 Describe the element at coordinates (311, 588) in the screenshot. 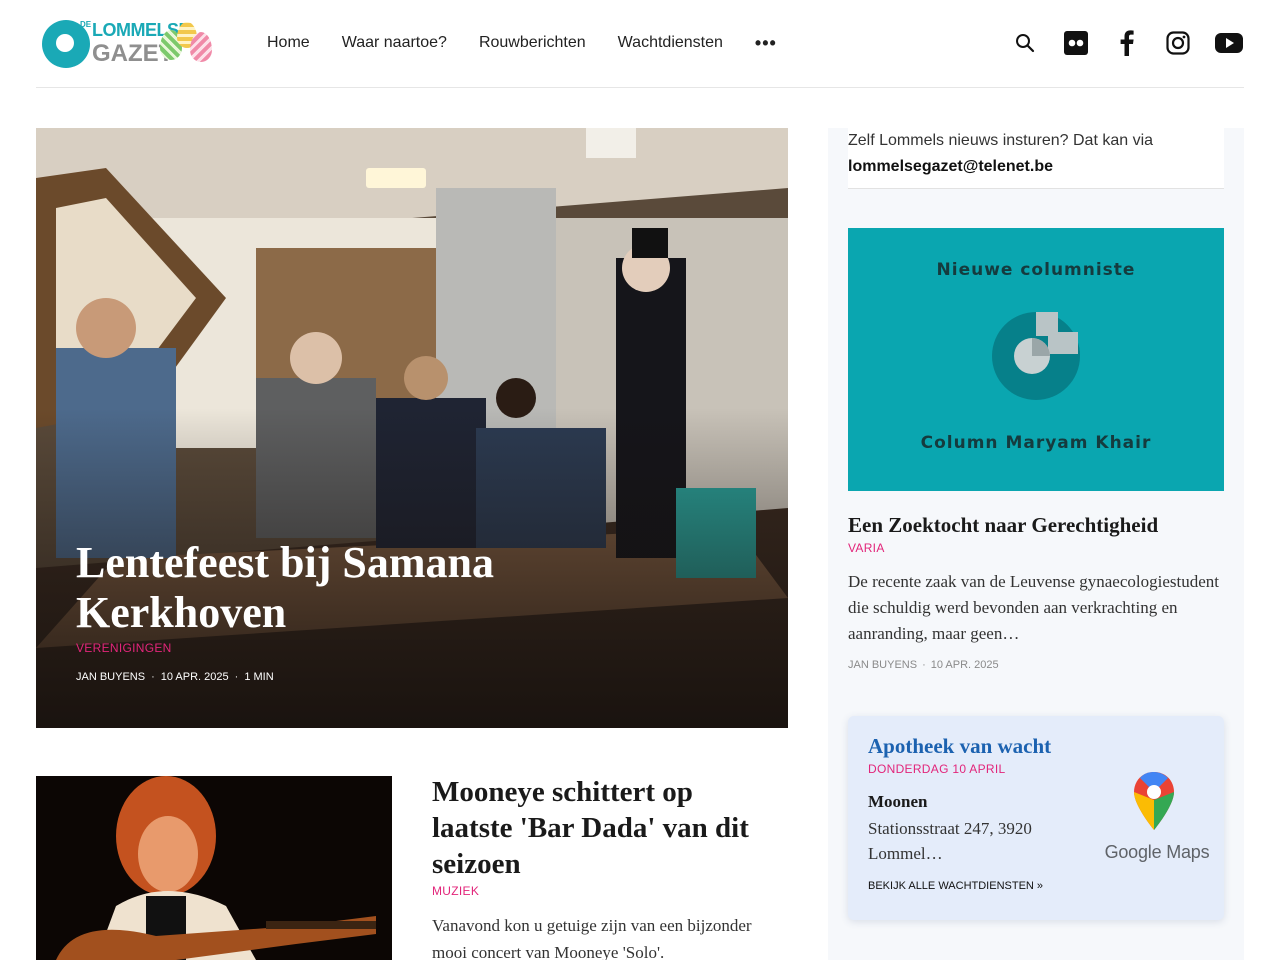

I see `featured-title: Lentefeest bij Samana Kerkhoven` at that location.